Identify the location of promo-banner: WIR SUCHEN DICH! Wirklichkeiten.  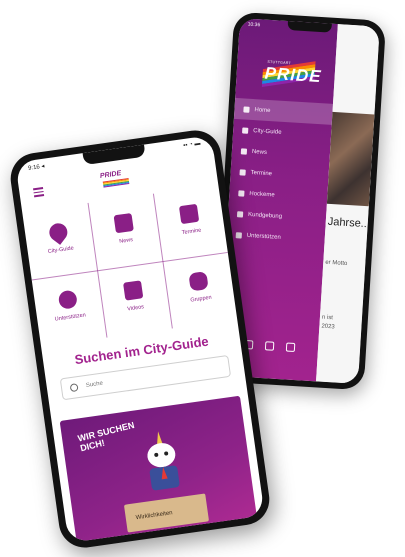
(158, 469).